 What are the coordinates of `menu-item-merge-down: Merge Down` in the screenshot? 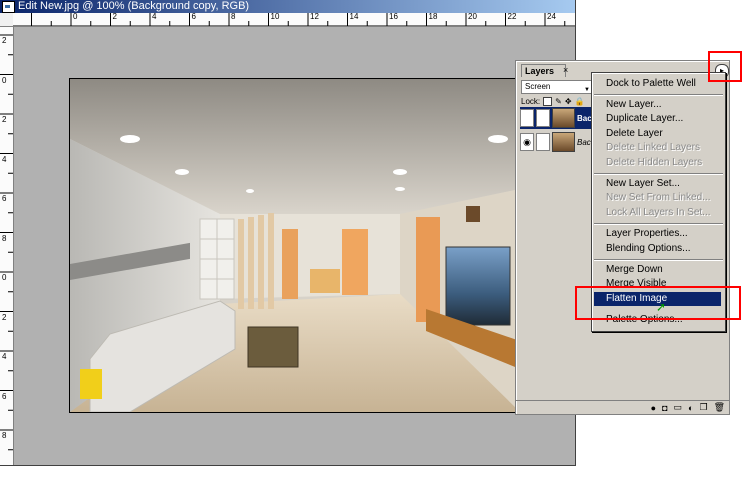 It's located at (657, 270).